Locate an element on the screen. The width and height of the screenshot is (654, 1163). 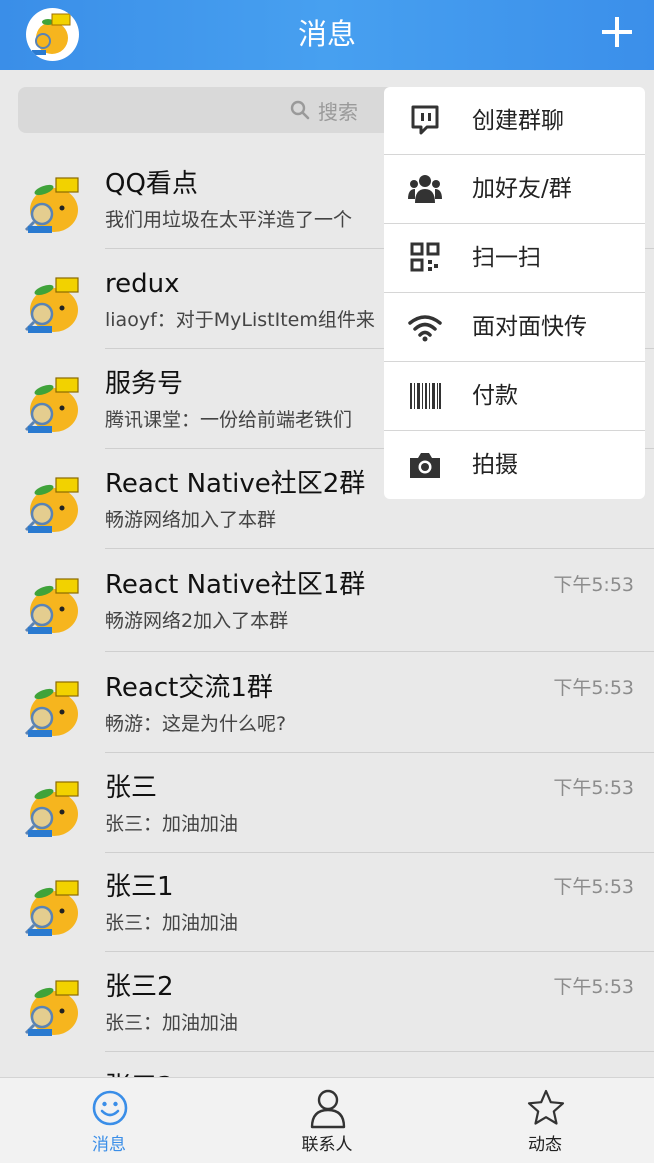
menu-item: 拍摄 is located at coordinates (514, 465).